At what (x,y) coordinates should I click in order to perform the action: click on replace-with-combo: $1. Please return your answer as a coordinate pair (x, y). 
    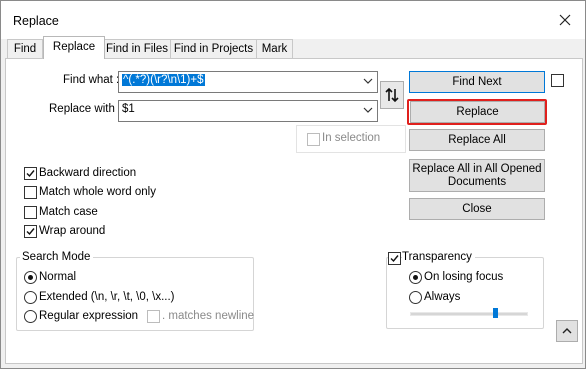
    Looking at the image, I should click on (248, 111).